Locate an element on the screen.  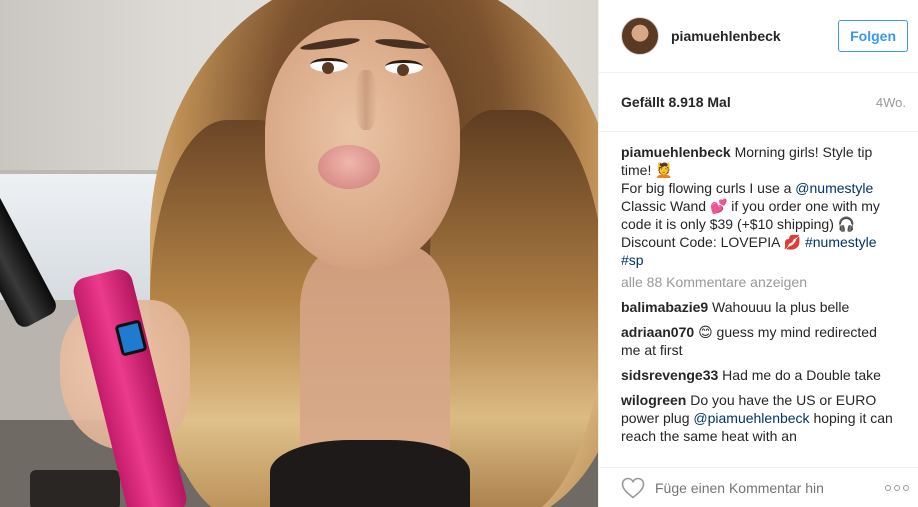
caption-username: piamuehlenbeck is located at coordinates (676, 152).